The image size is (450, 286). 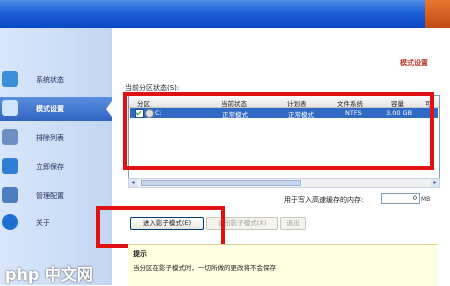 I want to click on highlight-frame-button, so click(x=160, y=227).